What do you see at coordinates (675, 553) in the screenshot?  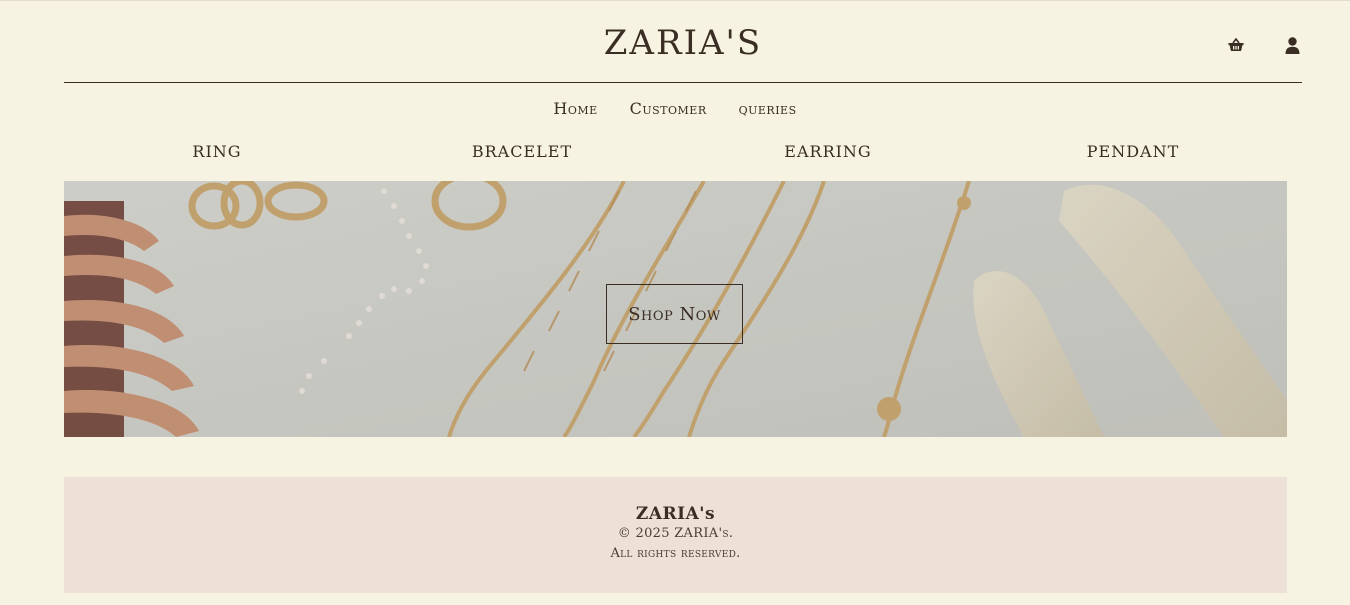 I see `footer-rights: All rights reserved.` at bounding box center [675, 553].